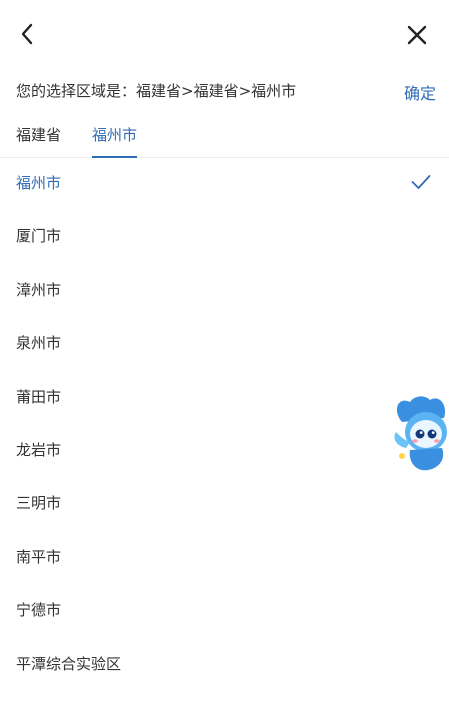  I want to click on list-item-zhangzhou: 漳州市, so click(224, 290).